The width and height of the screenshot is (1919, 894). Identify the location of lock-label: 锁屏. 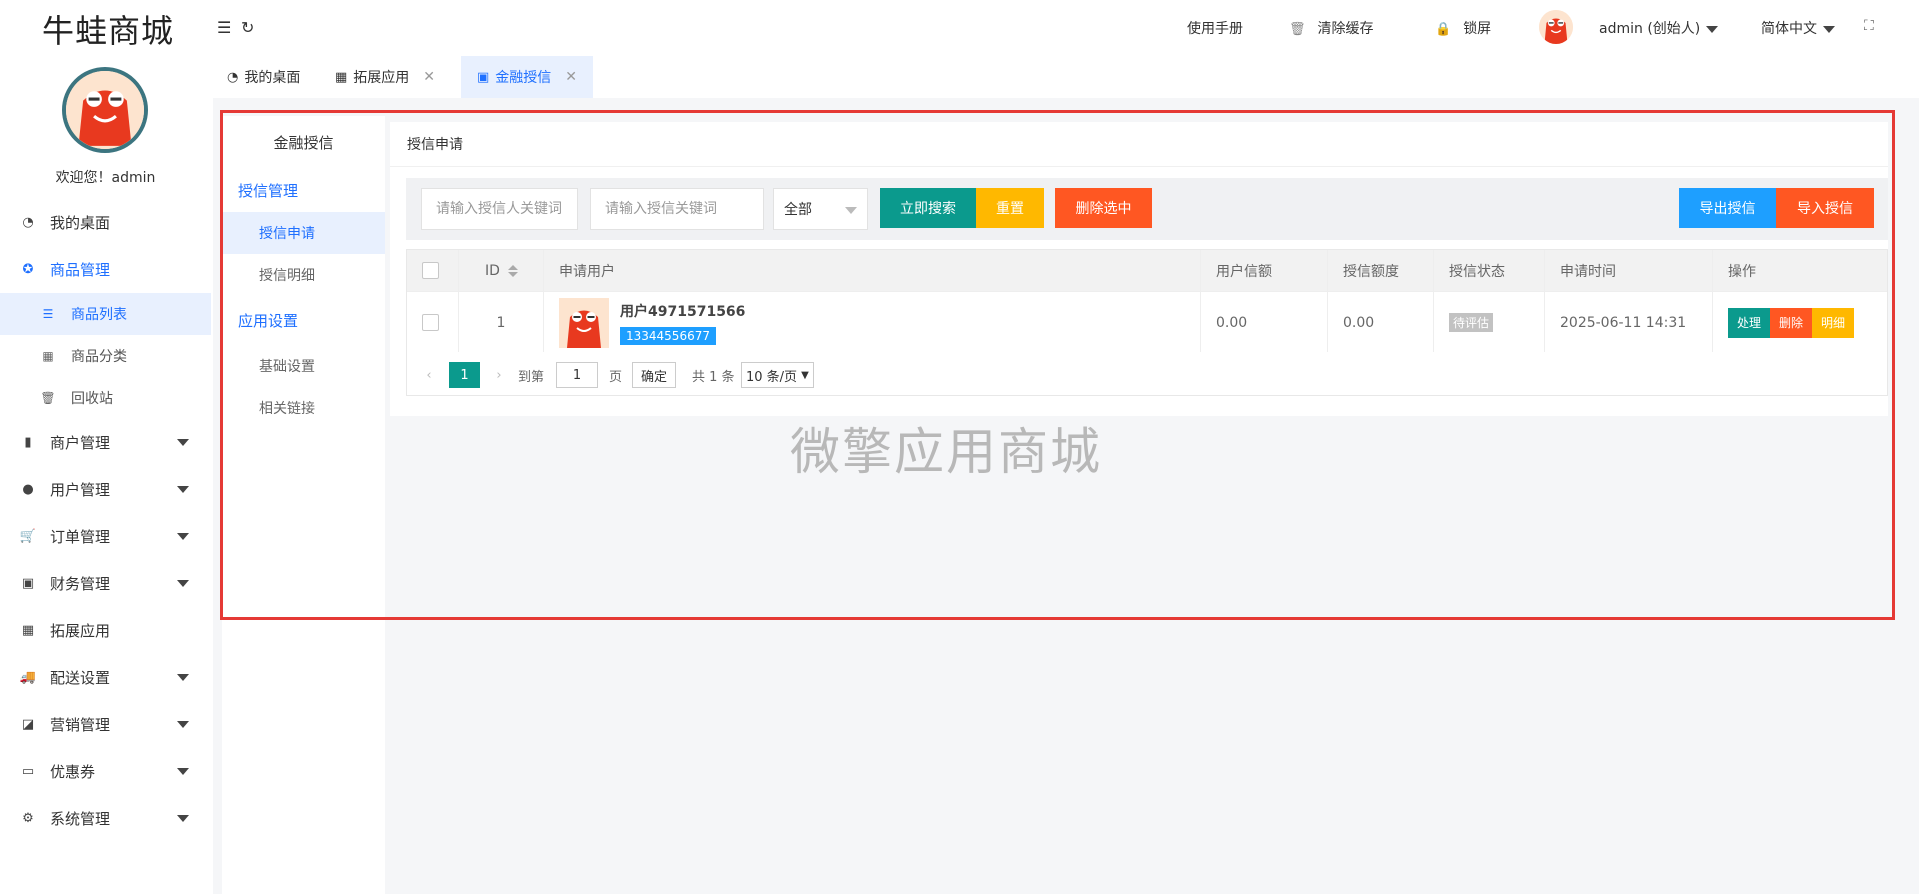
(1477, 29).